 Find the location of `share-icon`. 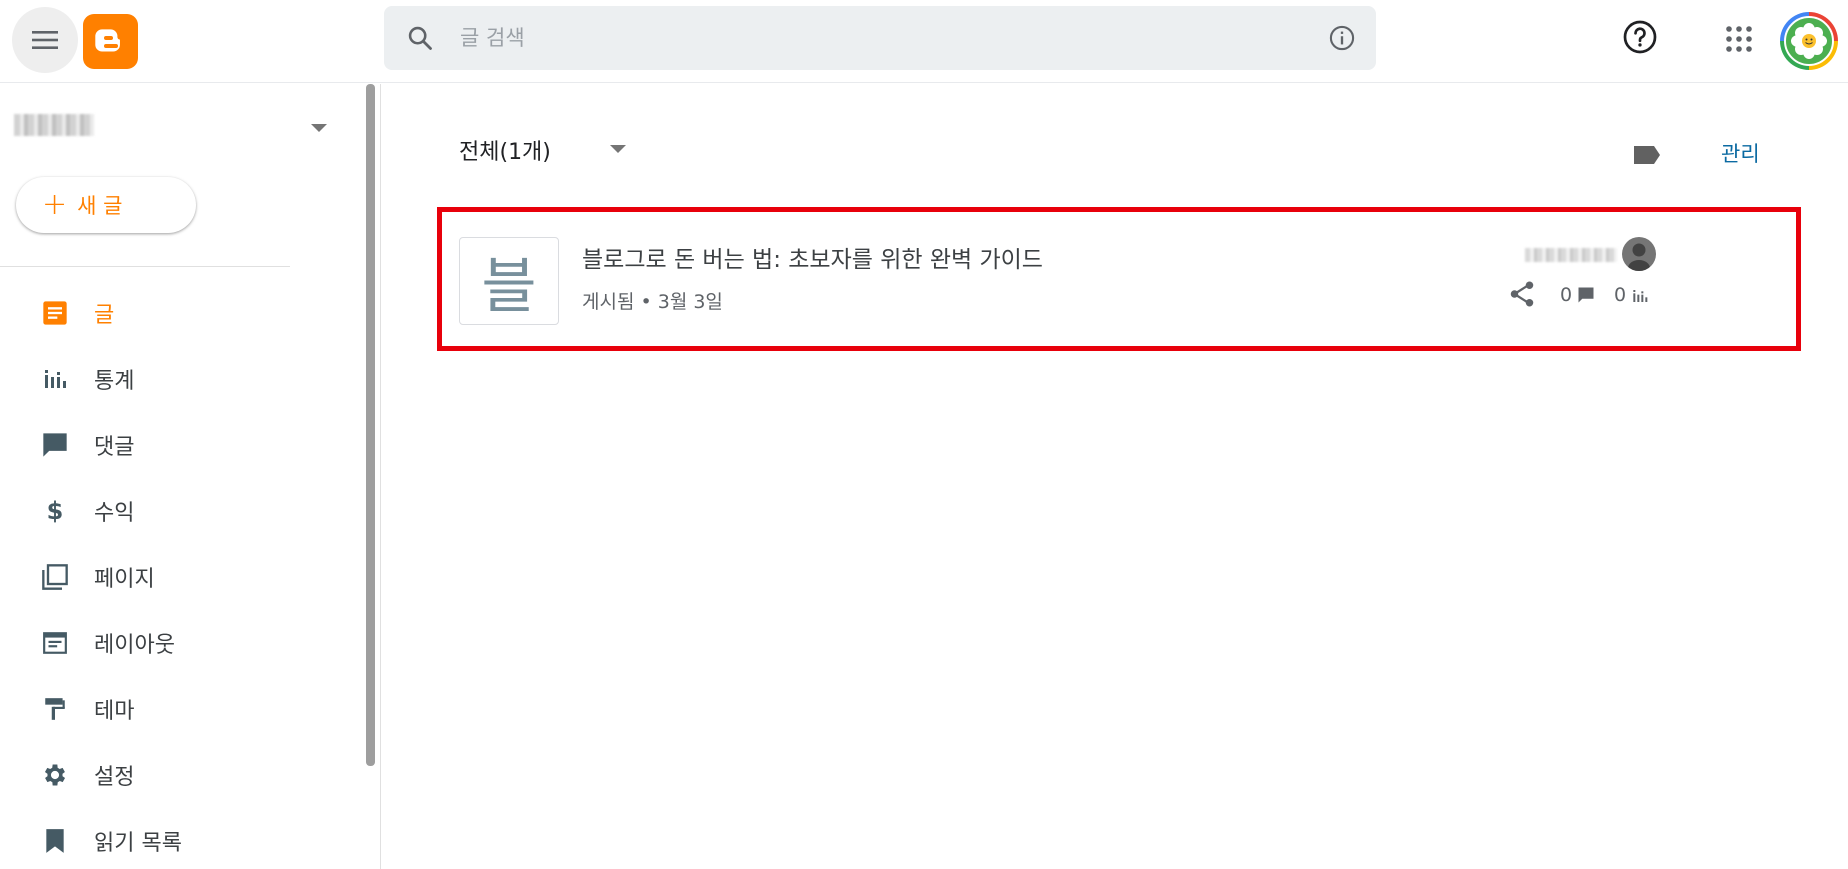

share-icon is located at coordinates (1522, 294).